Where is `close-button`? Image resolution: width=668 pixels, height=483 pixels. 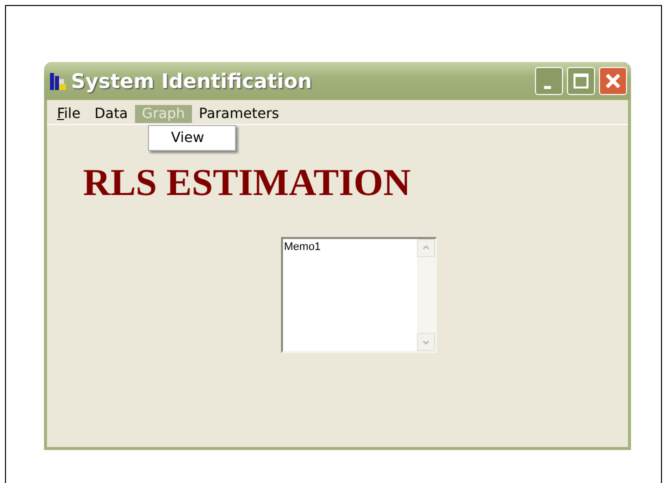
close-button is located at coordinates (613, 81).